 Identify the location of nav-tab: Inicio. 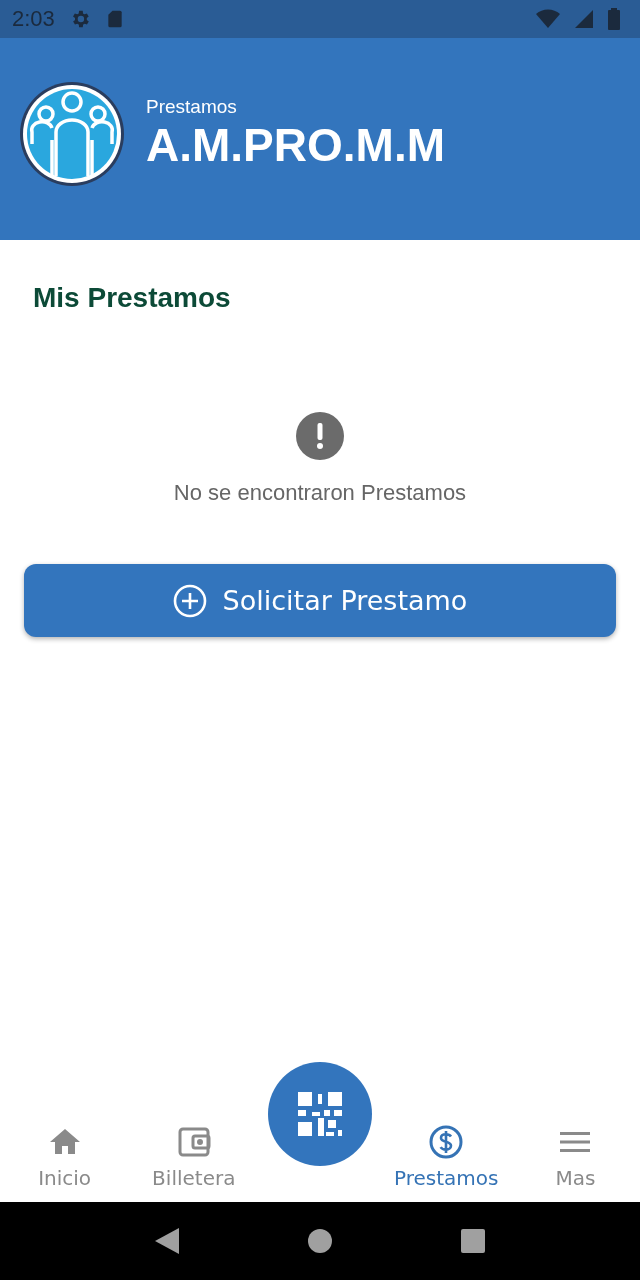
(64, 1157).